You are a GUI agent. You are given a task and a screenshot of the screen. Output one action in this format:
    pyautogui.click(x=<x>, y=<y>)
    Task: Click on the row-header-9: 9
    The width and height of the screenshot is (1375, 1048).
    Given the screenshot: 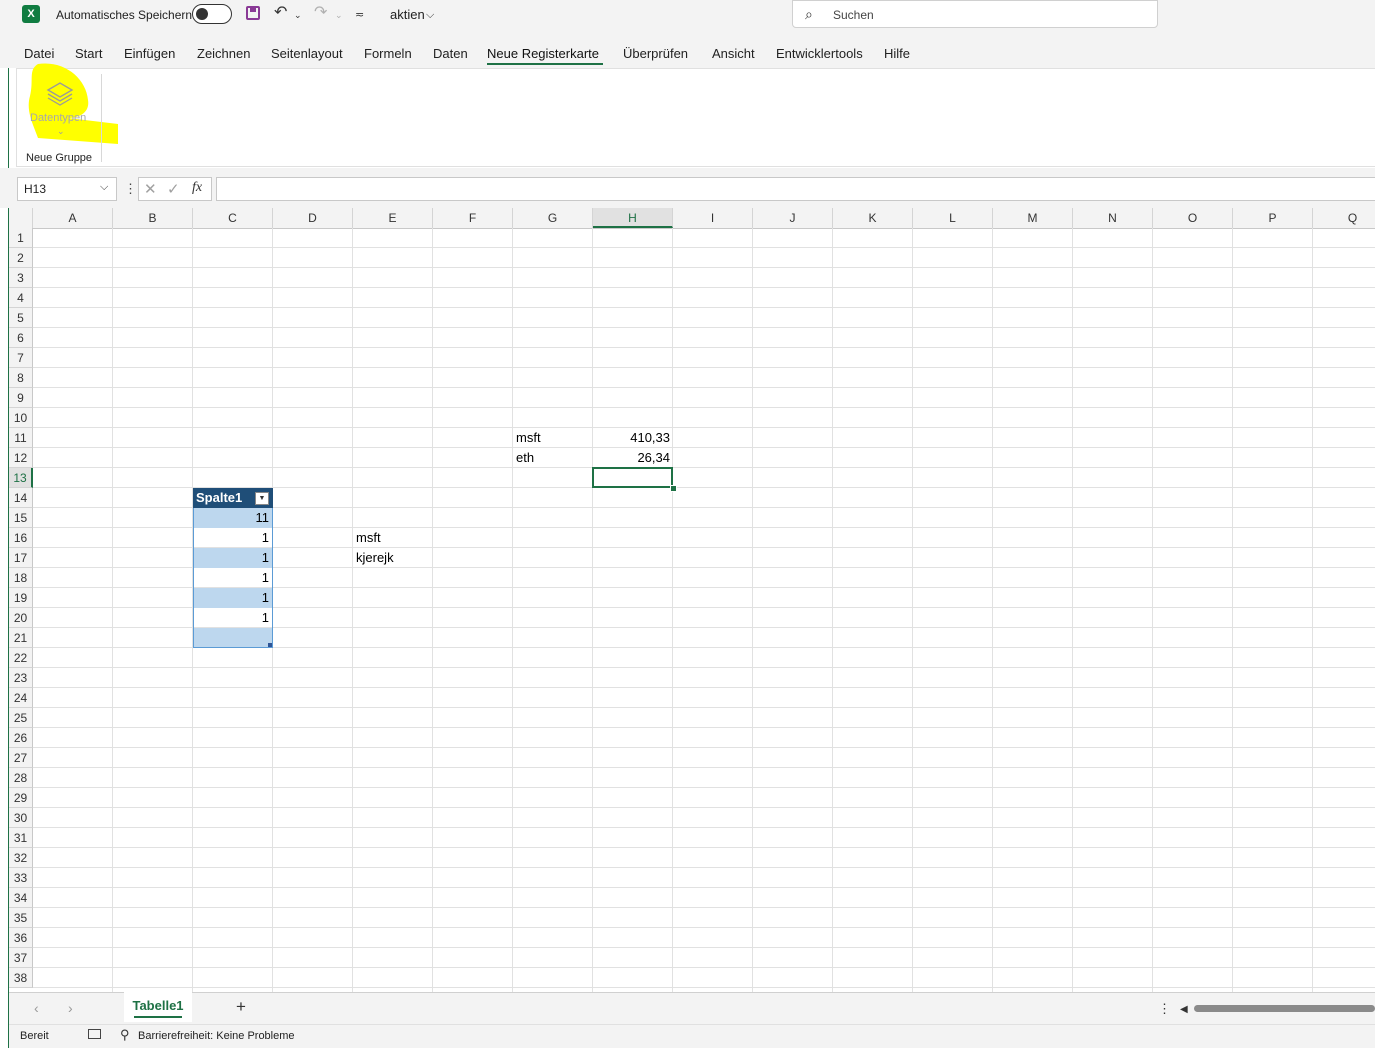 What is the action you would take?
    pyautogui.click(x=21, y=398)
    